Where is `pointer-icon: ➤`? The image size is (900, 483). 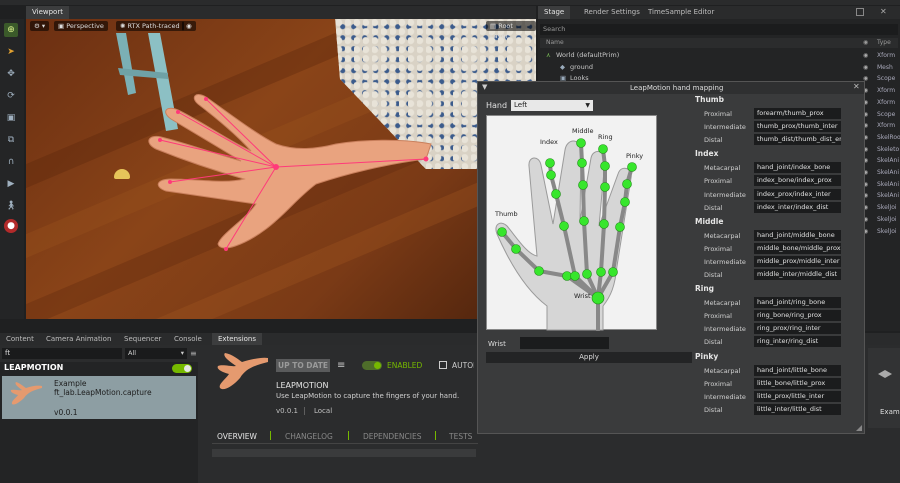
pointer-icon: ➤ is located at coordinates (11, 52).